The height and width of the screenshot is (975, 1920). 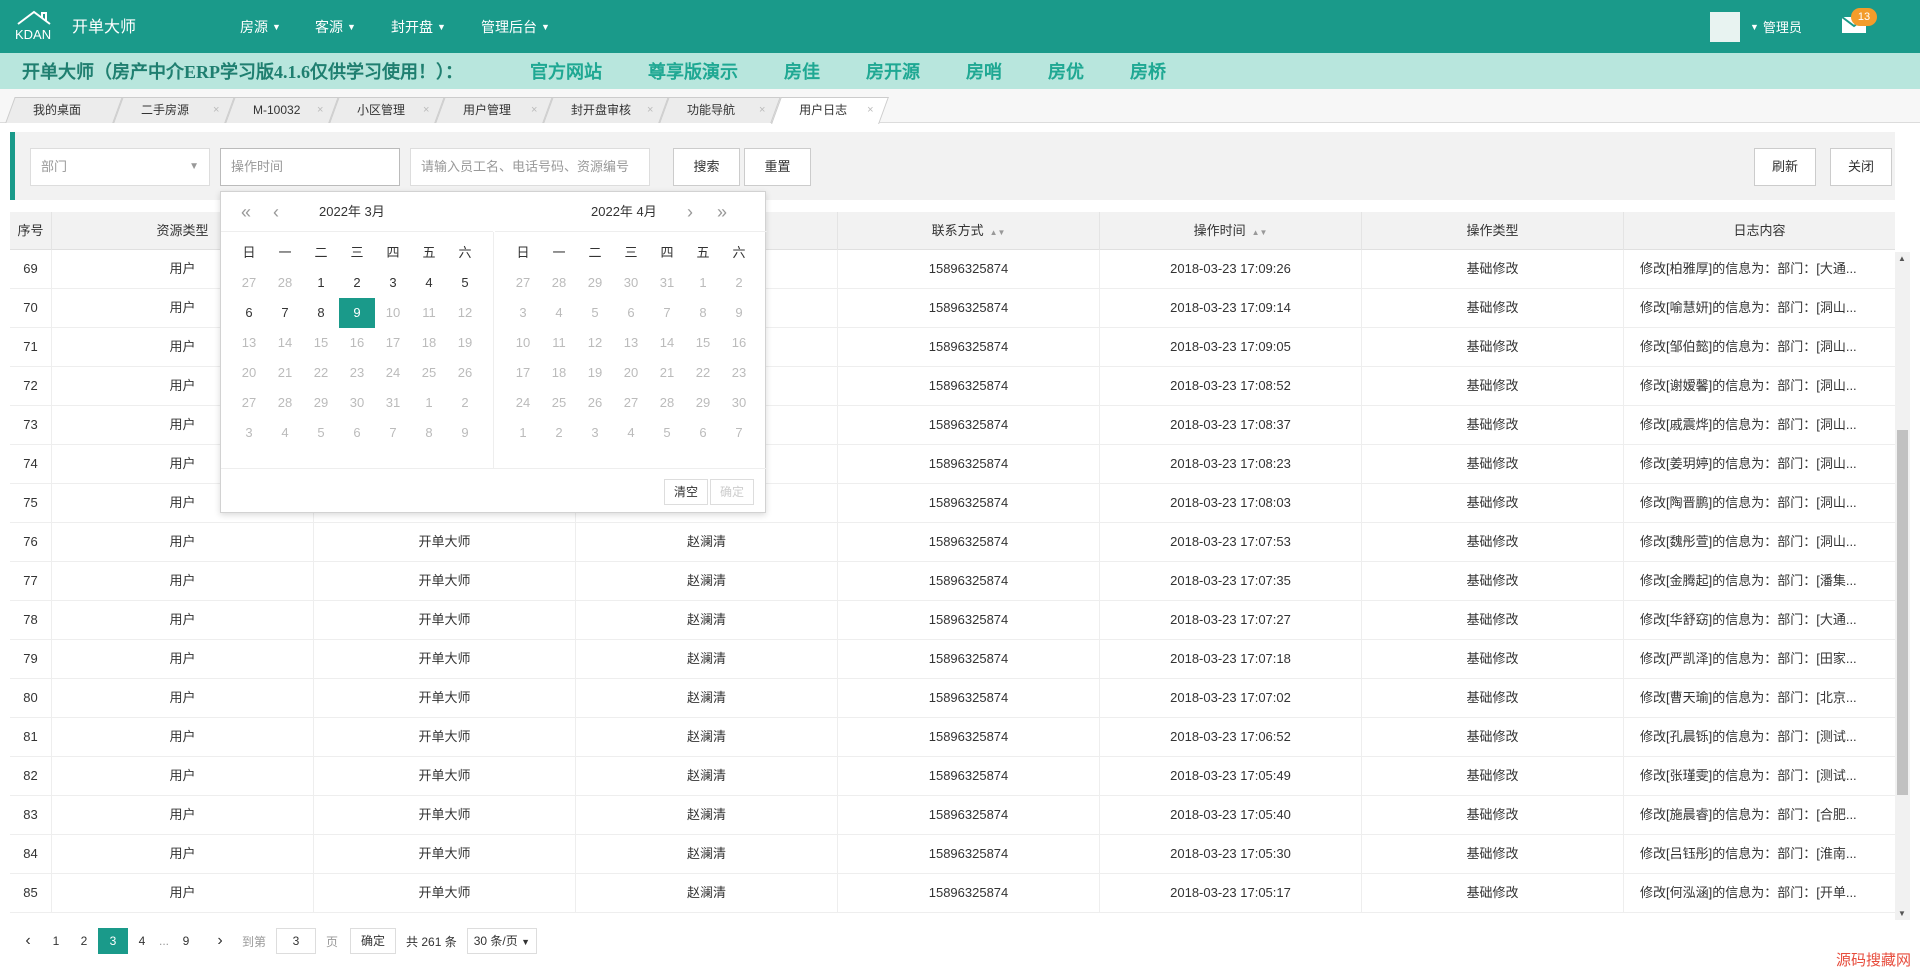 I want to click on nav-fengkaipan: 封开盘 ▼, so click(x=418, y=26).